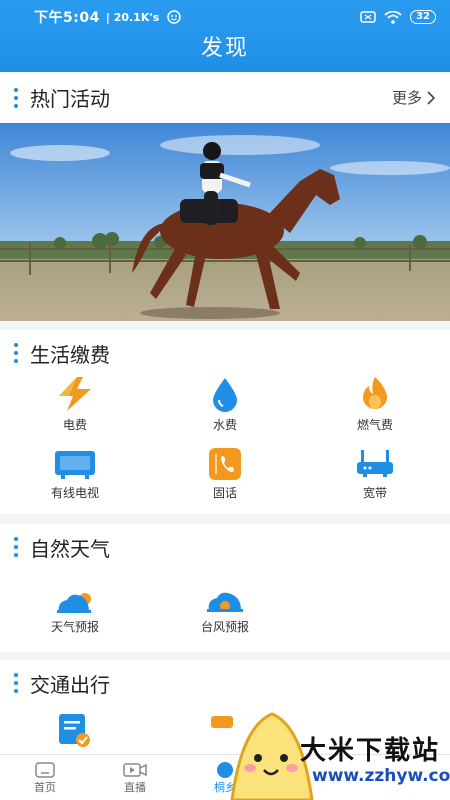 This screenshot has height=800, width=450. What do you see at coordinates (224, 627) in the screenshot?
I see `typhoon-forecast-label: 台风预报` at bounding box center [224, 627].